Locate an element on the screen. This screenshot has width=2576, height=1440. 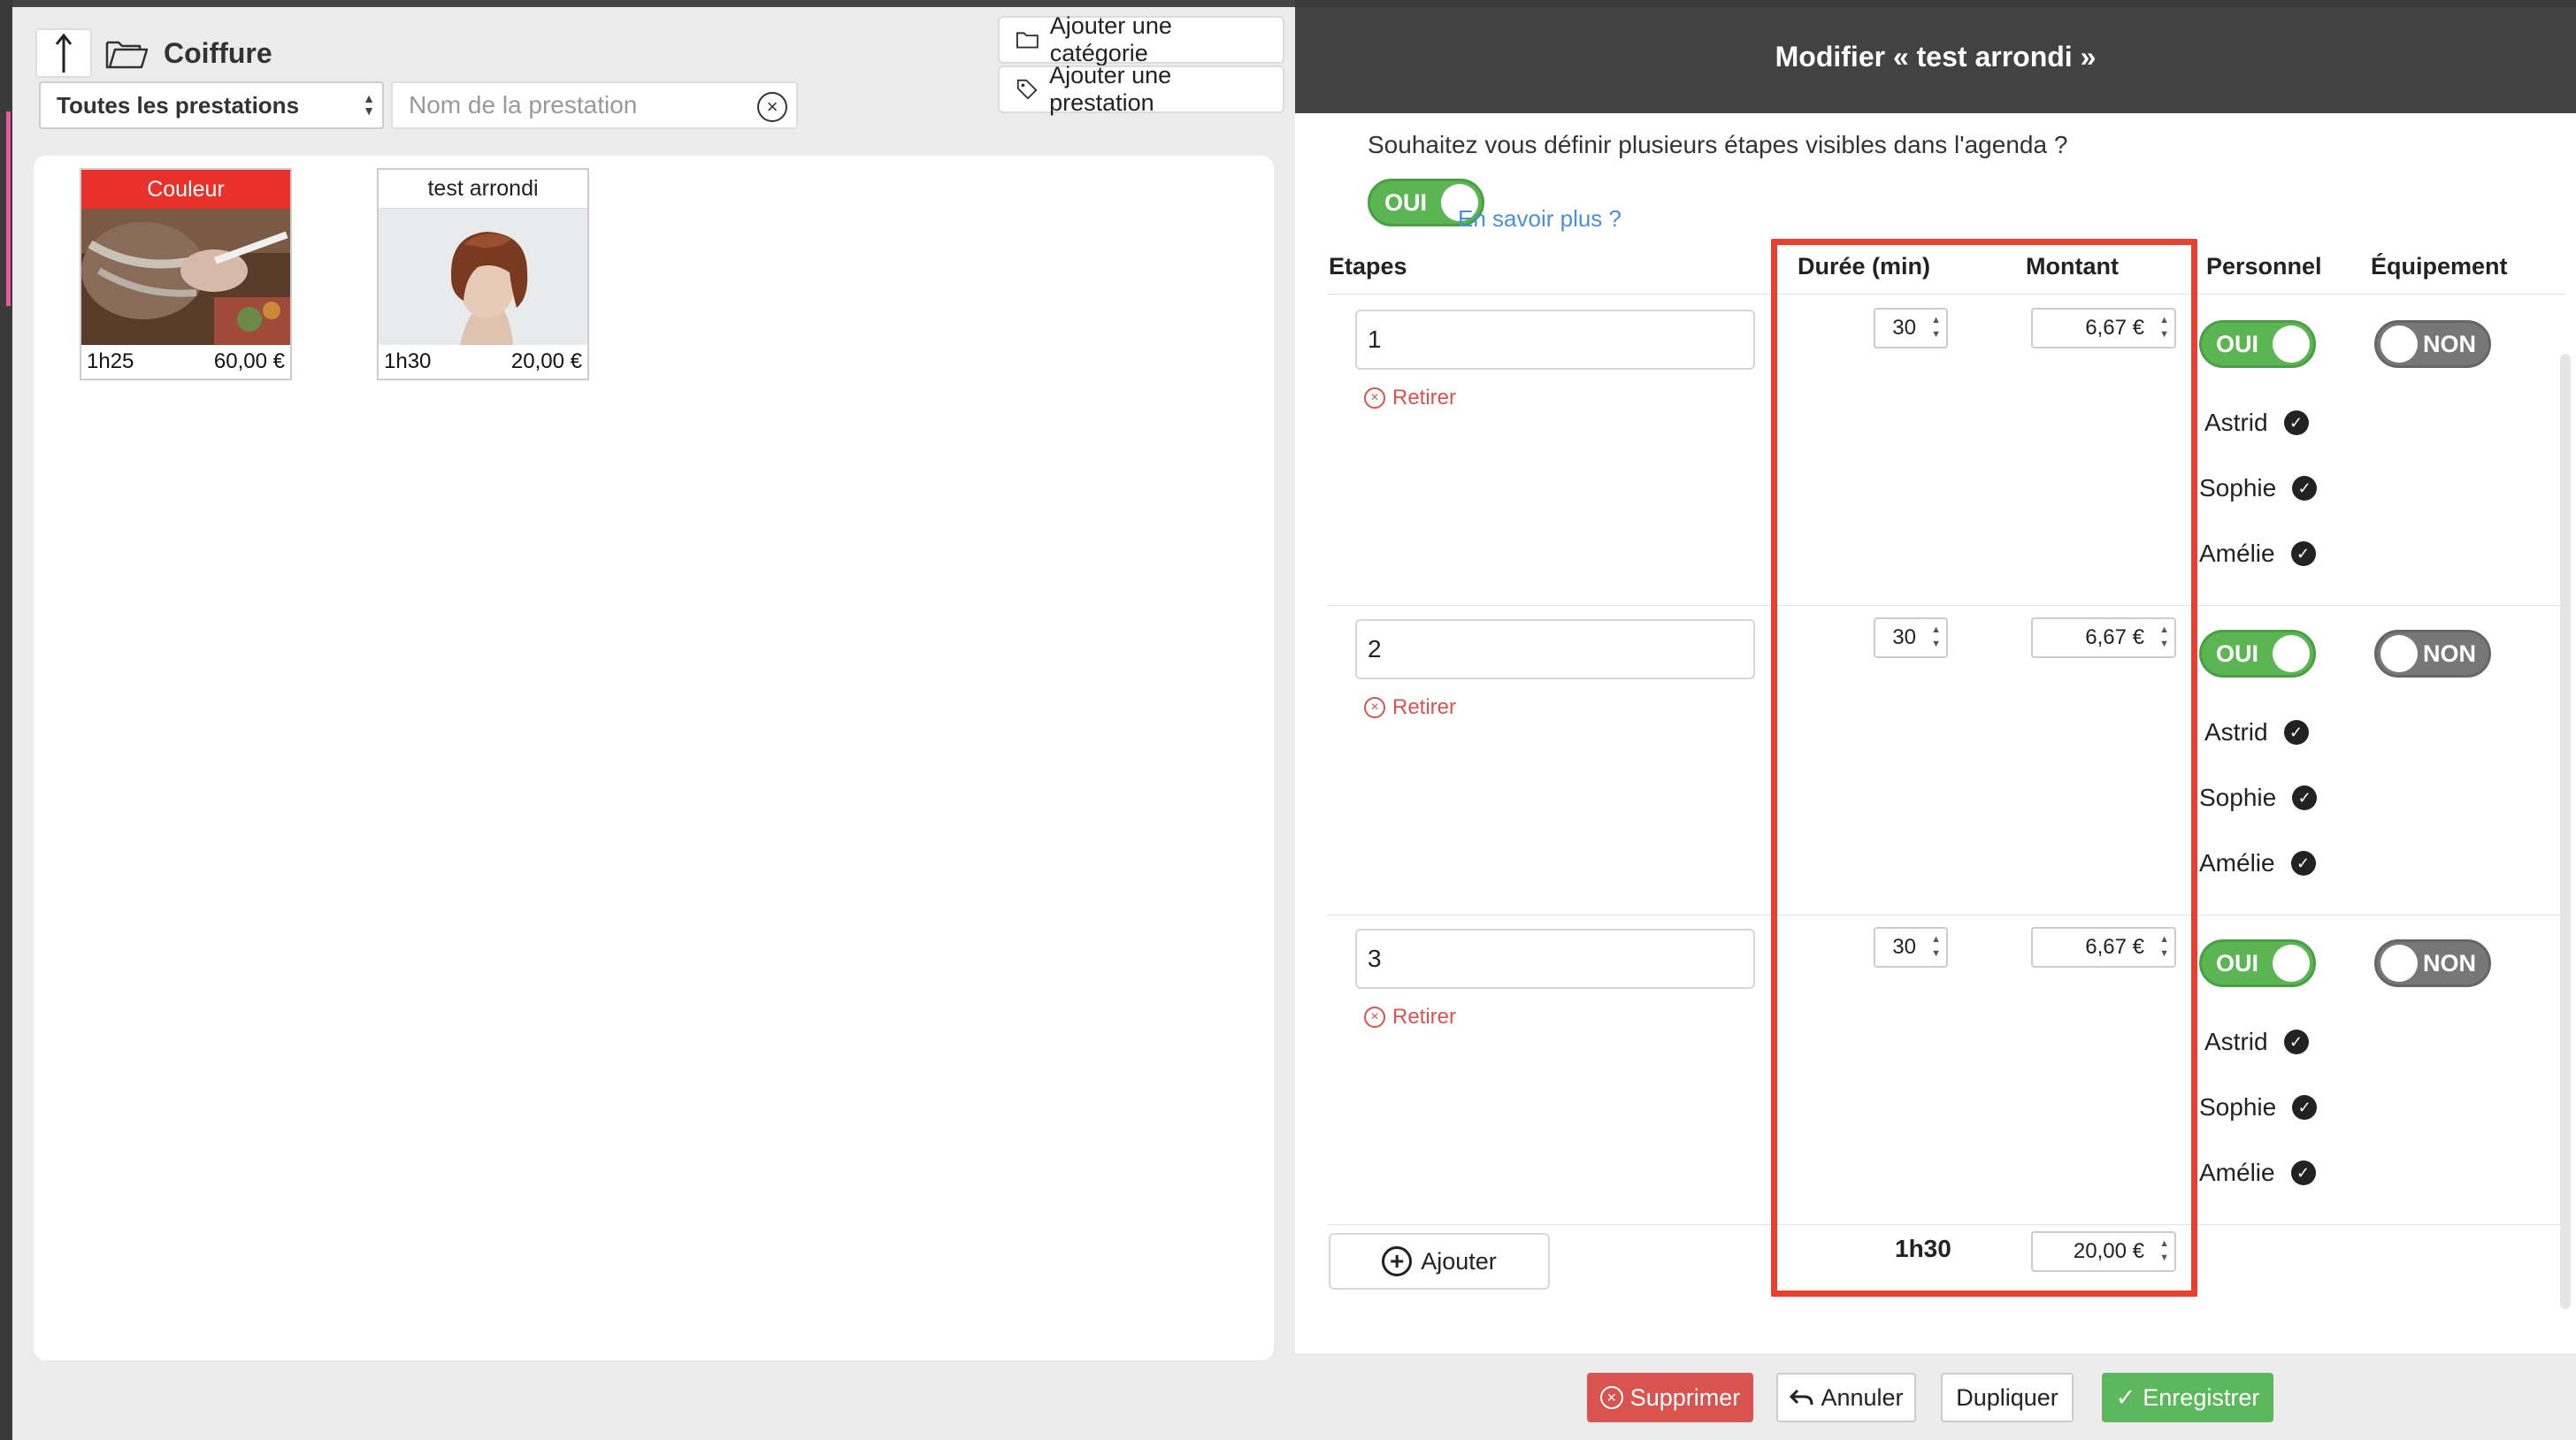
arrow-up-icon is located at coordinates (64, 53).